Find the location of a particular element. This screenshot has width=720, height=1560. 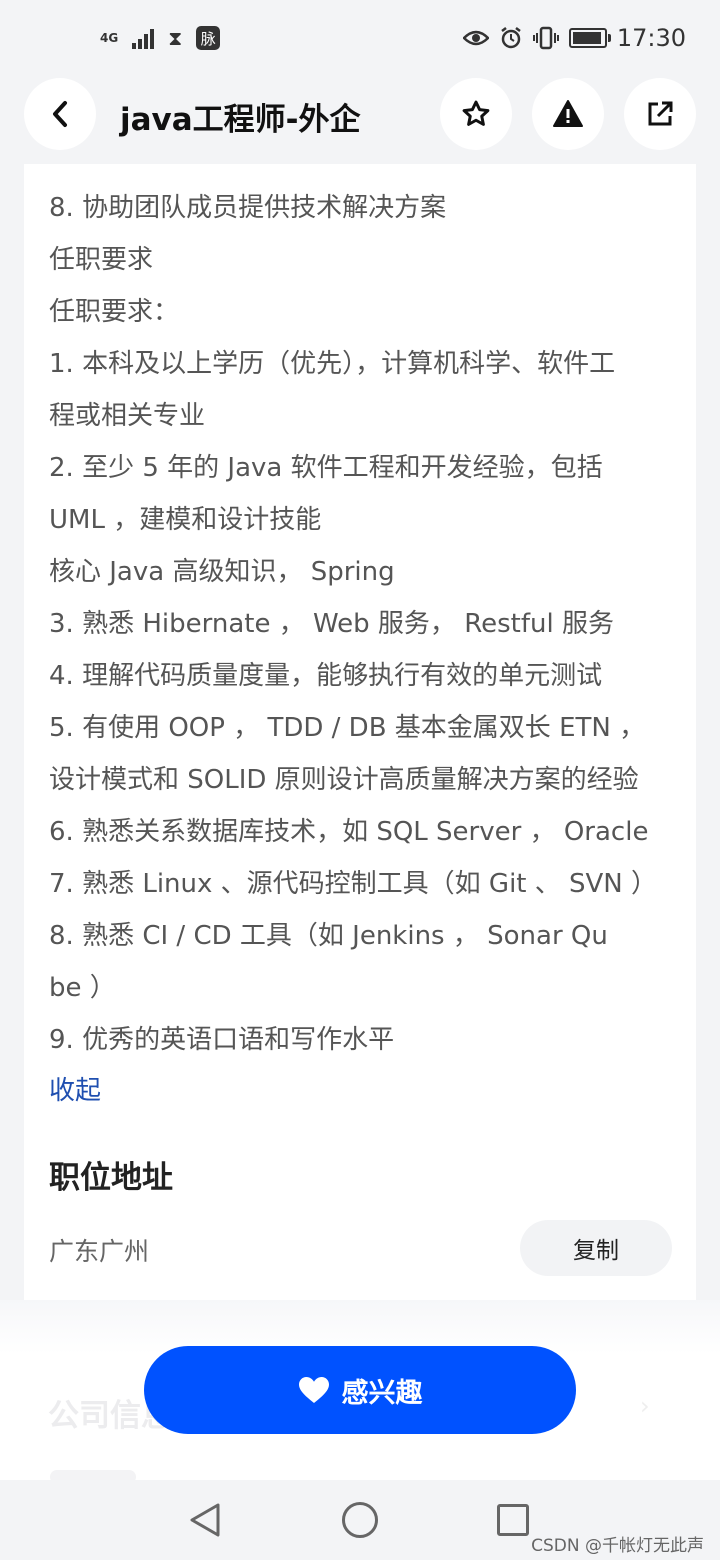

description-line: 核心 Java 高级知识， Spring is located at coordinates (222, 572).